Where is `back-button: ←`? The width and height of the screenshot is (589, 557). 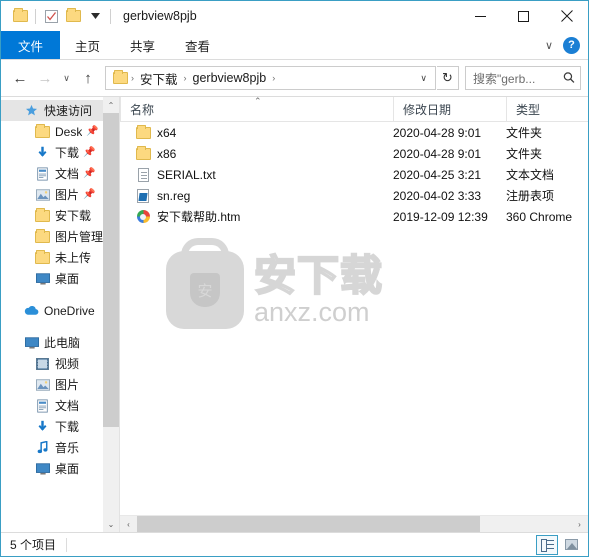 back-button: ← is located at coordinates (20, 78).